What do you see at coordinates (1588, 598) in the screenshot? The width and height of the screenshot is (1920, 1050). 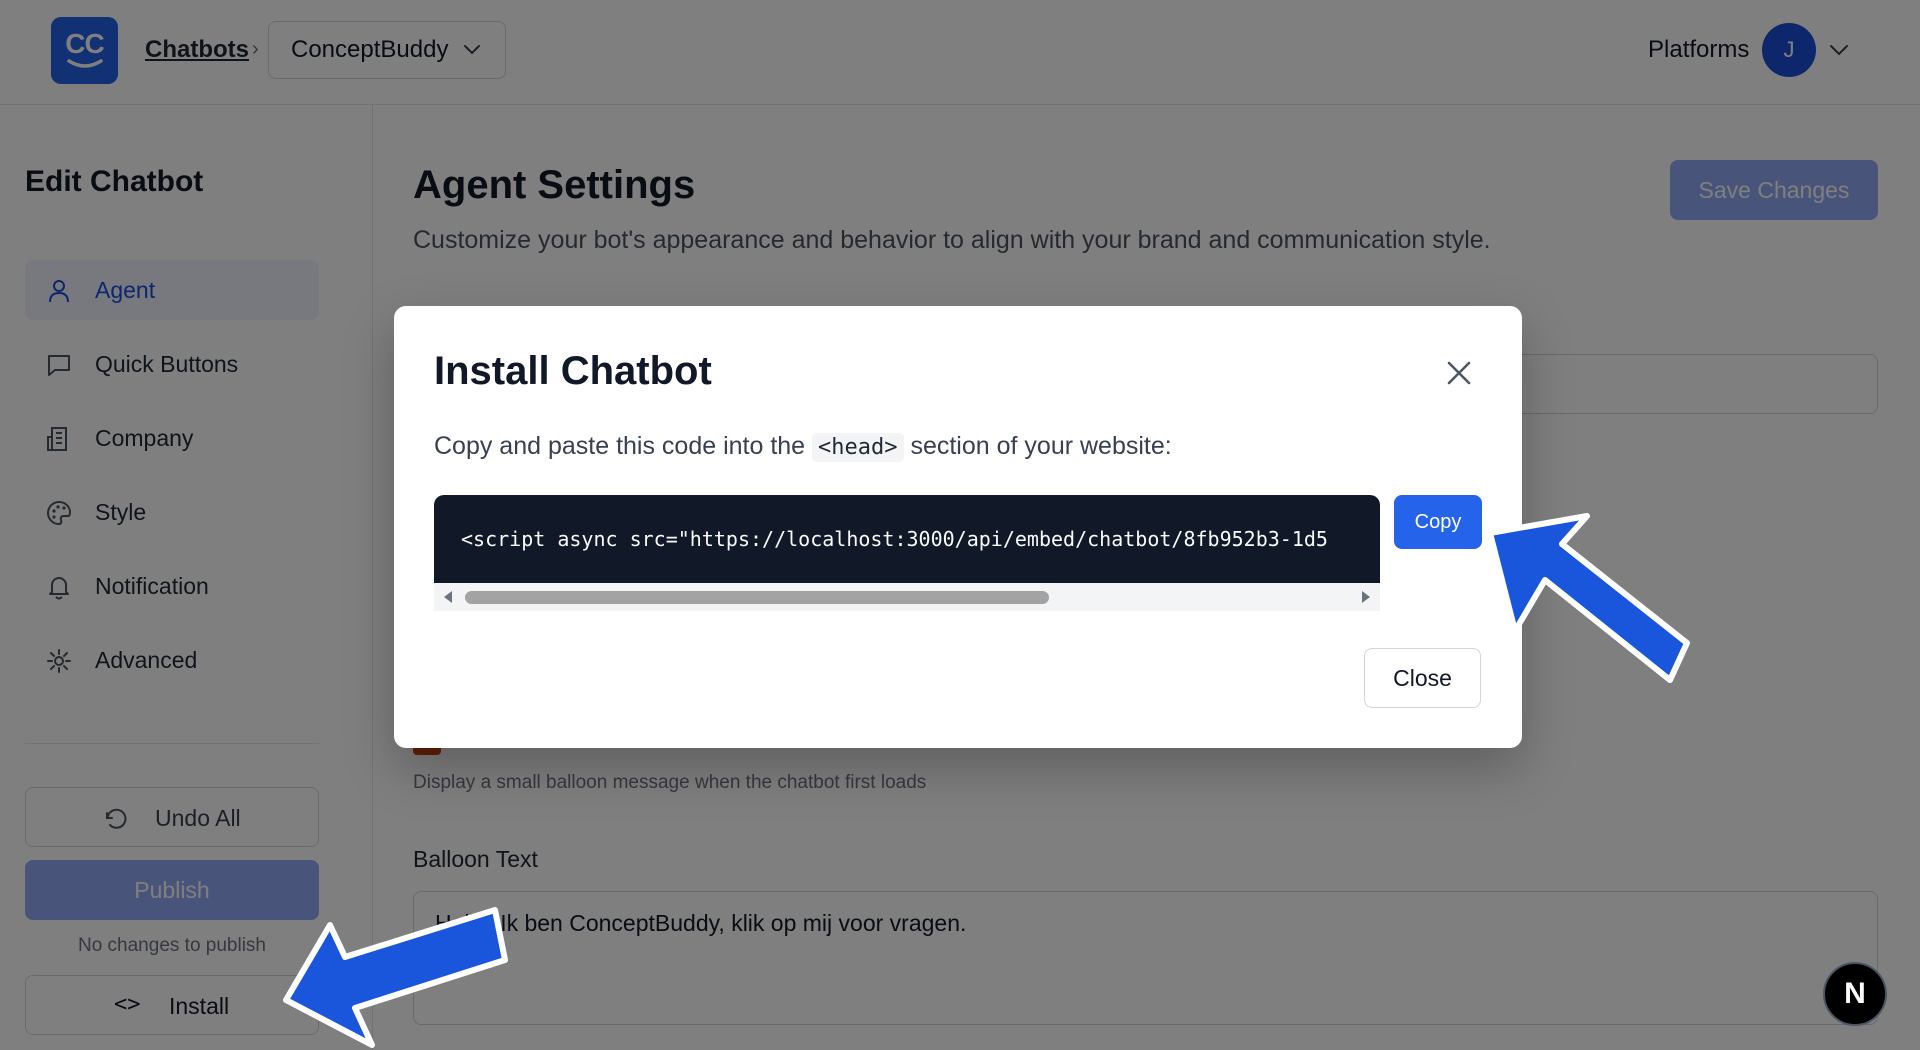 I see `copy-pointer-arrow-icon` at bounding box center [1588, 598].